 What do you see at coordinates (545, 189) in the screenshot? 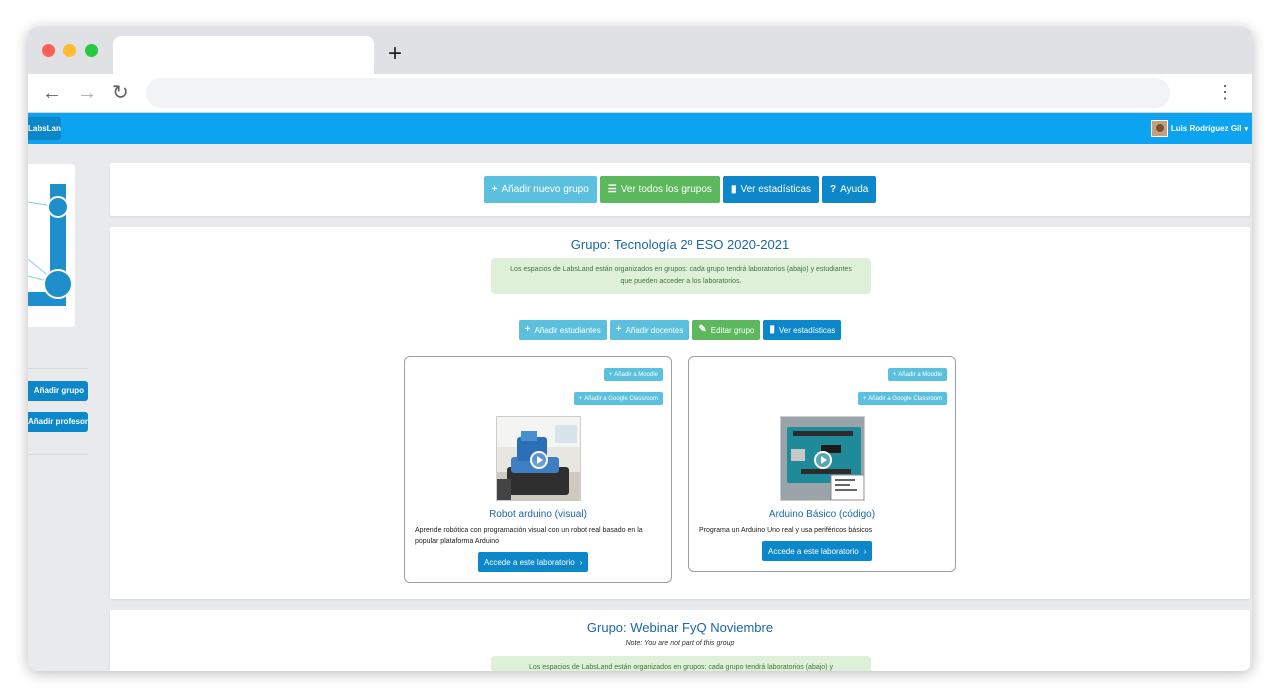
I see `add-new-group-label: Añadir nuevo grupo` at bounding box center [545, 189].